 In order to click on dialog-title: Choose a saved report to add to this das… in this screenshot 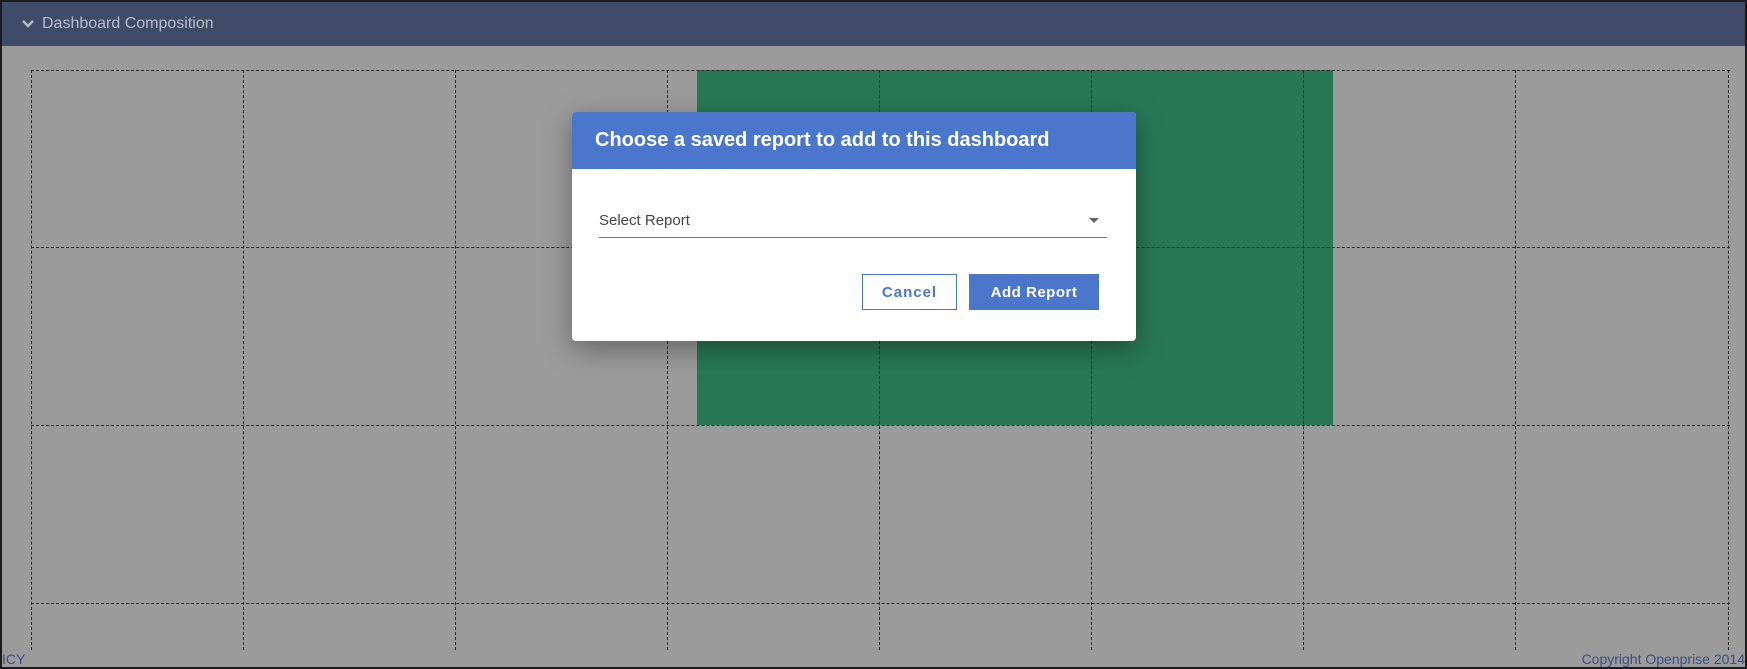, I will do `click(822, 140)`.